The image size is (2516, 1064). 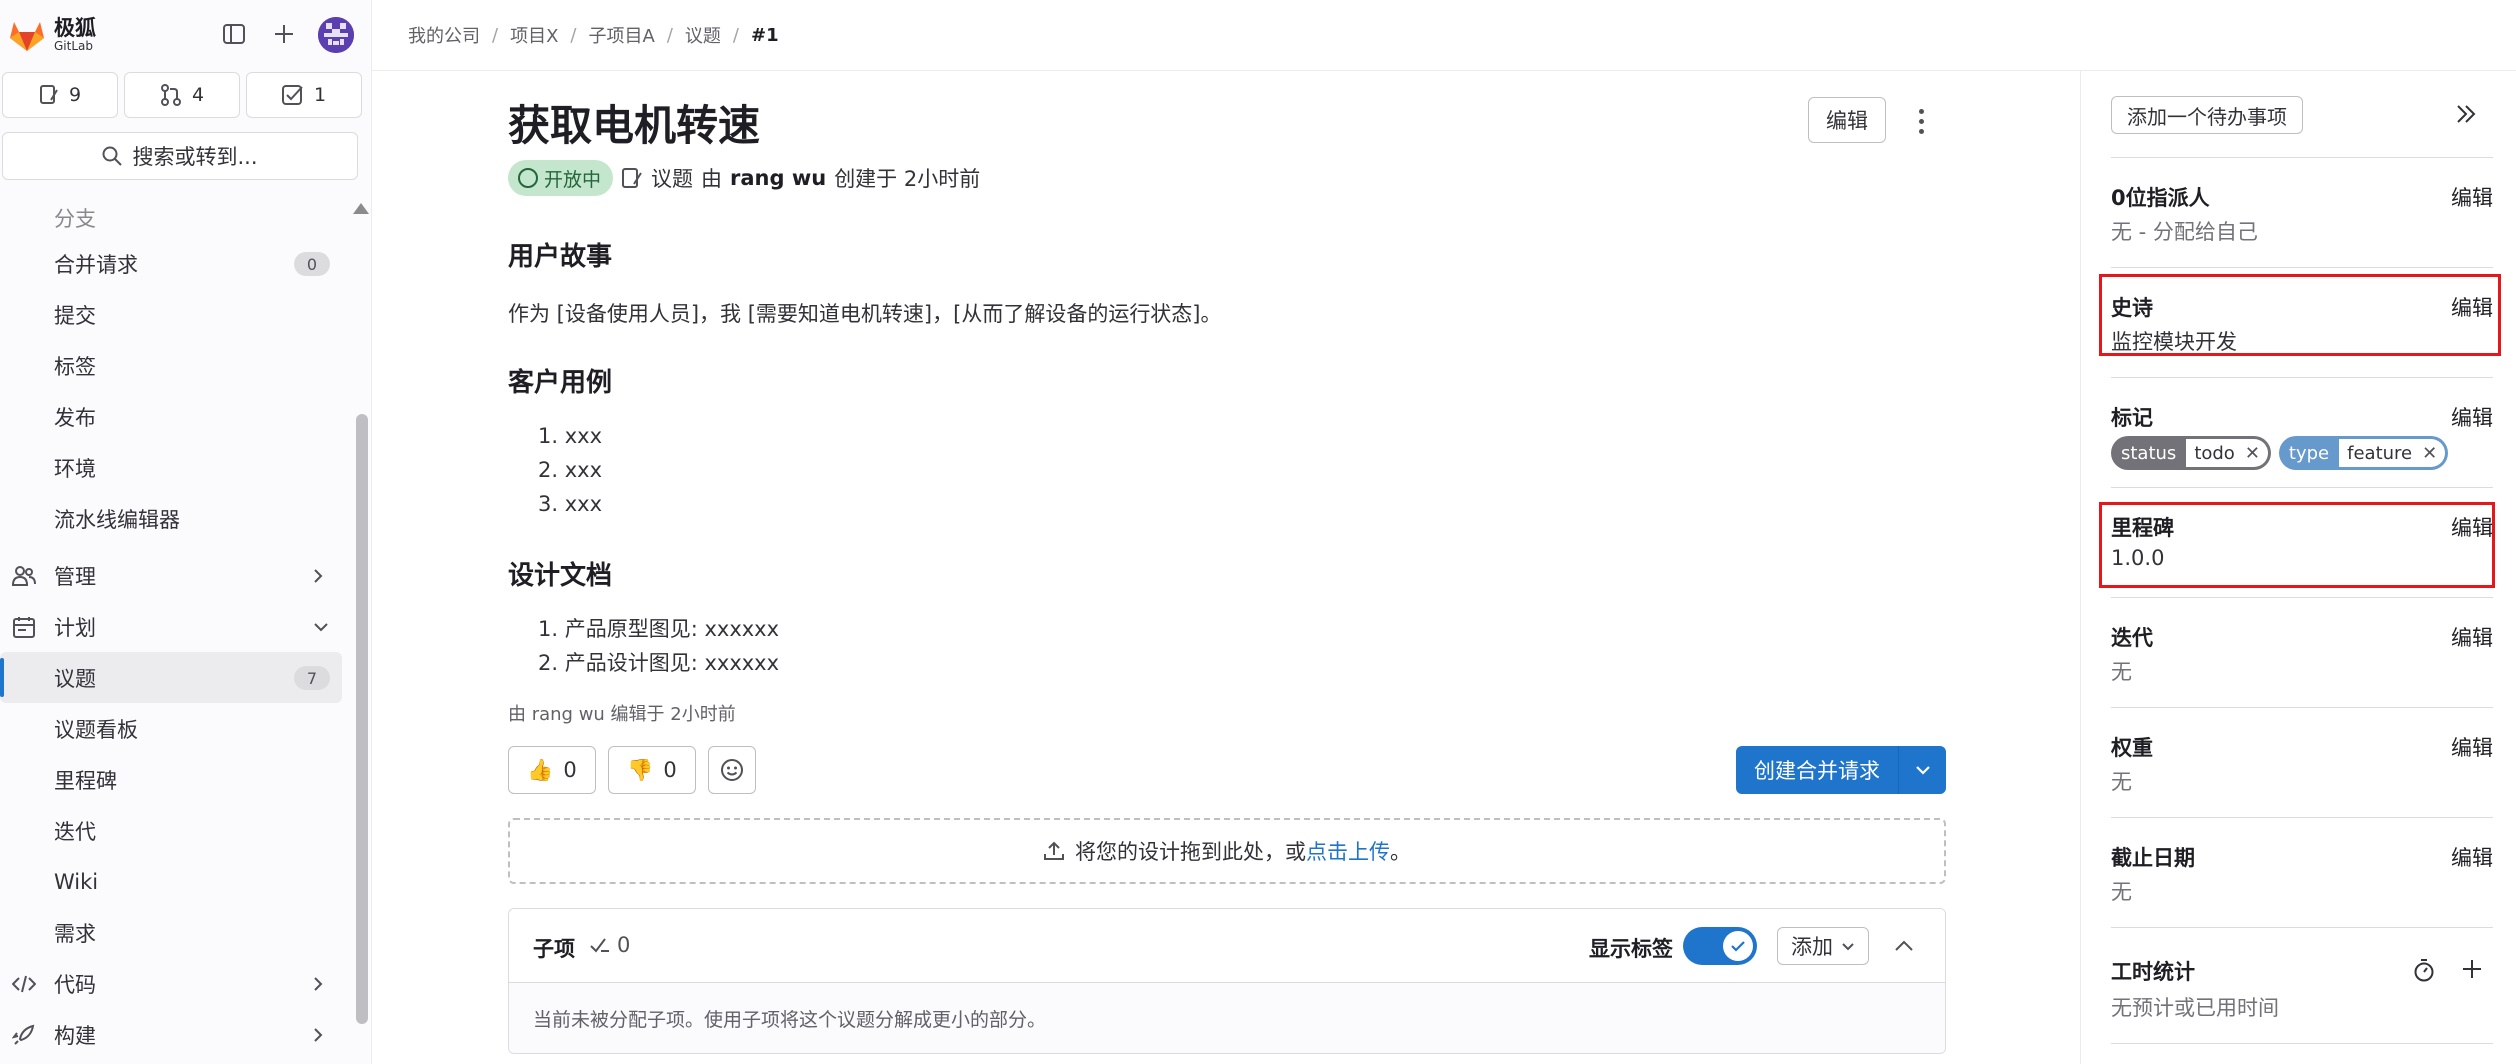 I want to click on edit-weight-button: 编辑, so click(x=2472, y=747).